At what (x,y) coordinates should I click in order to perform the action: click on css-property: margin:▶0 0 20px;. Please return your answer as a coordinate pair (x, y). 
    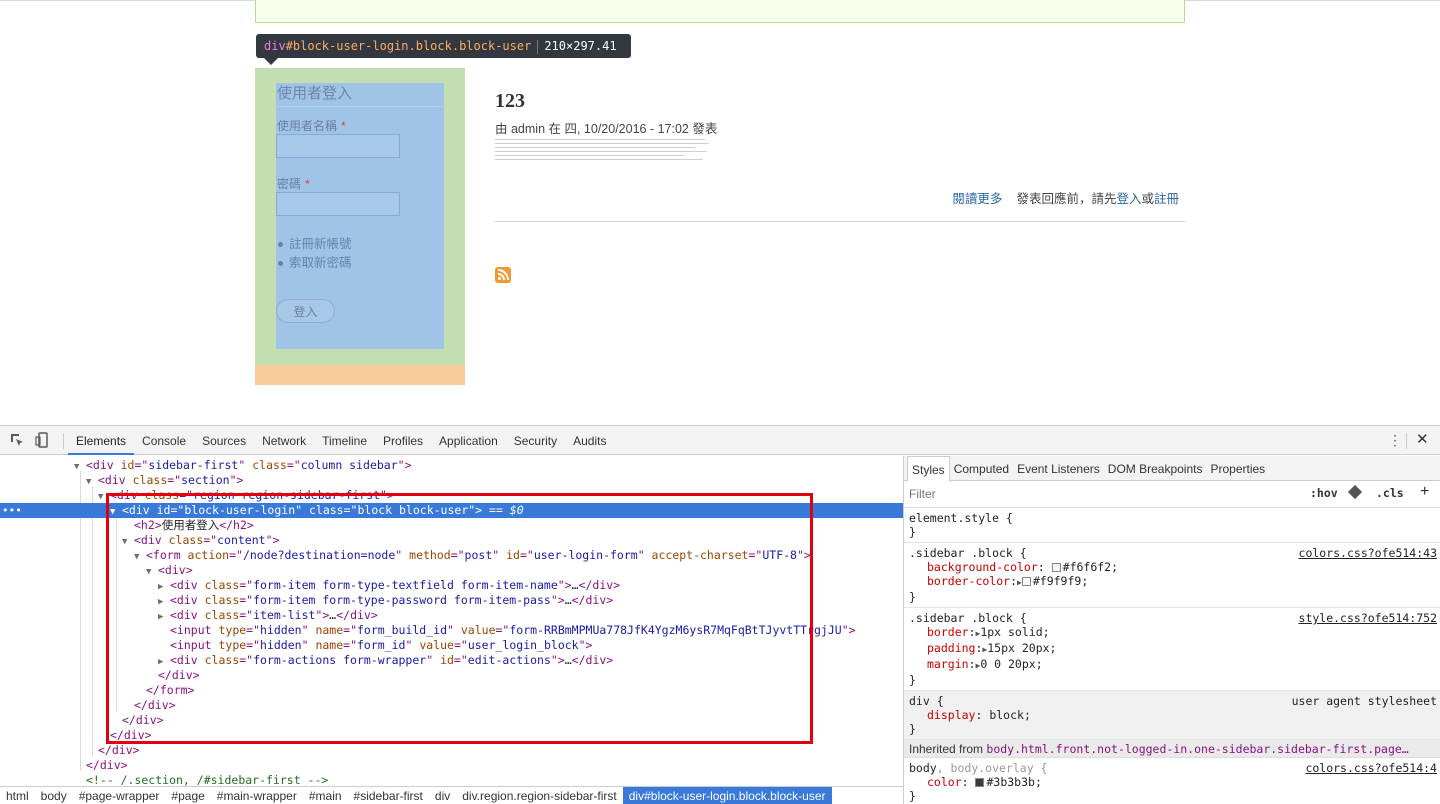
    Looking at the image, I should click on (1172, 665).